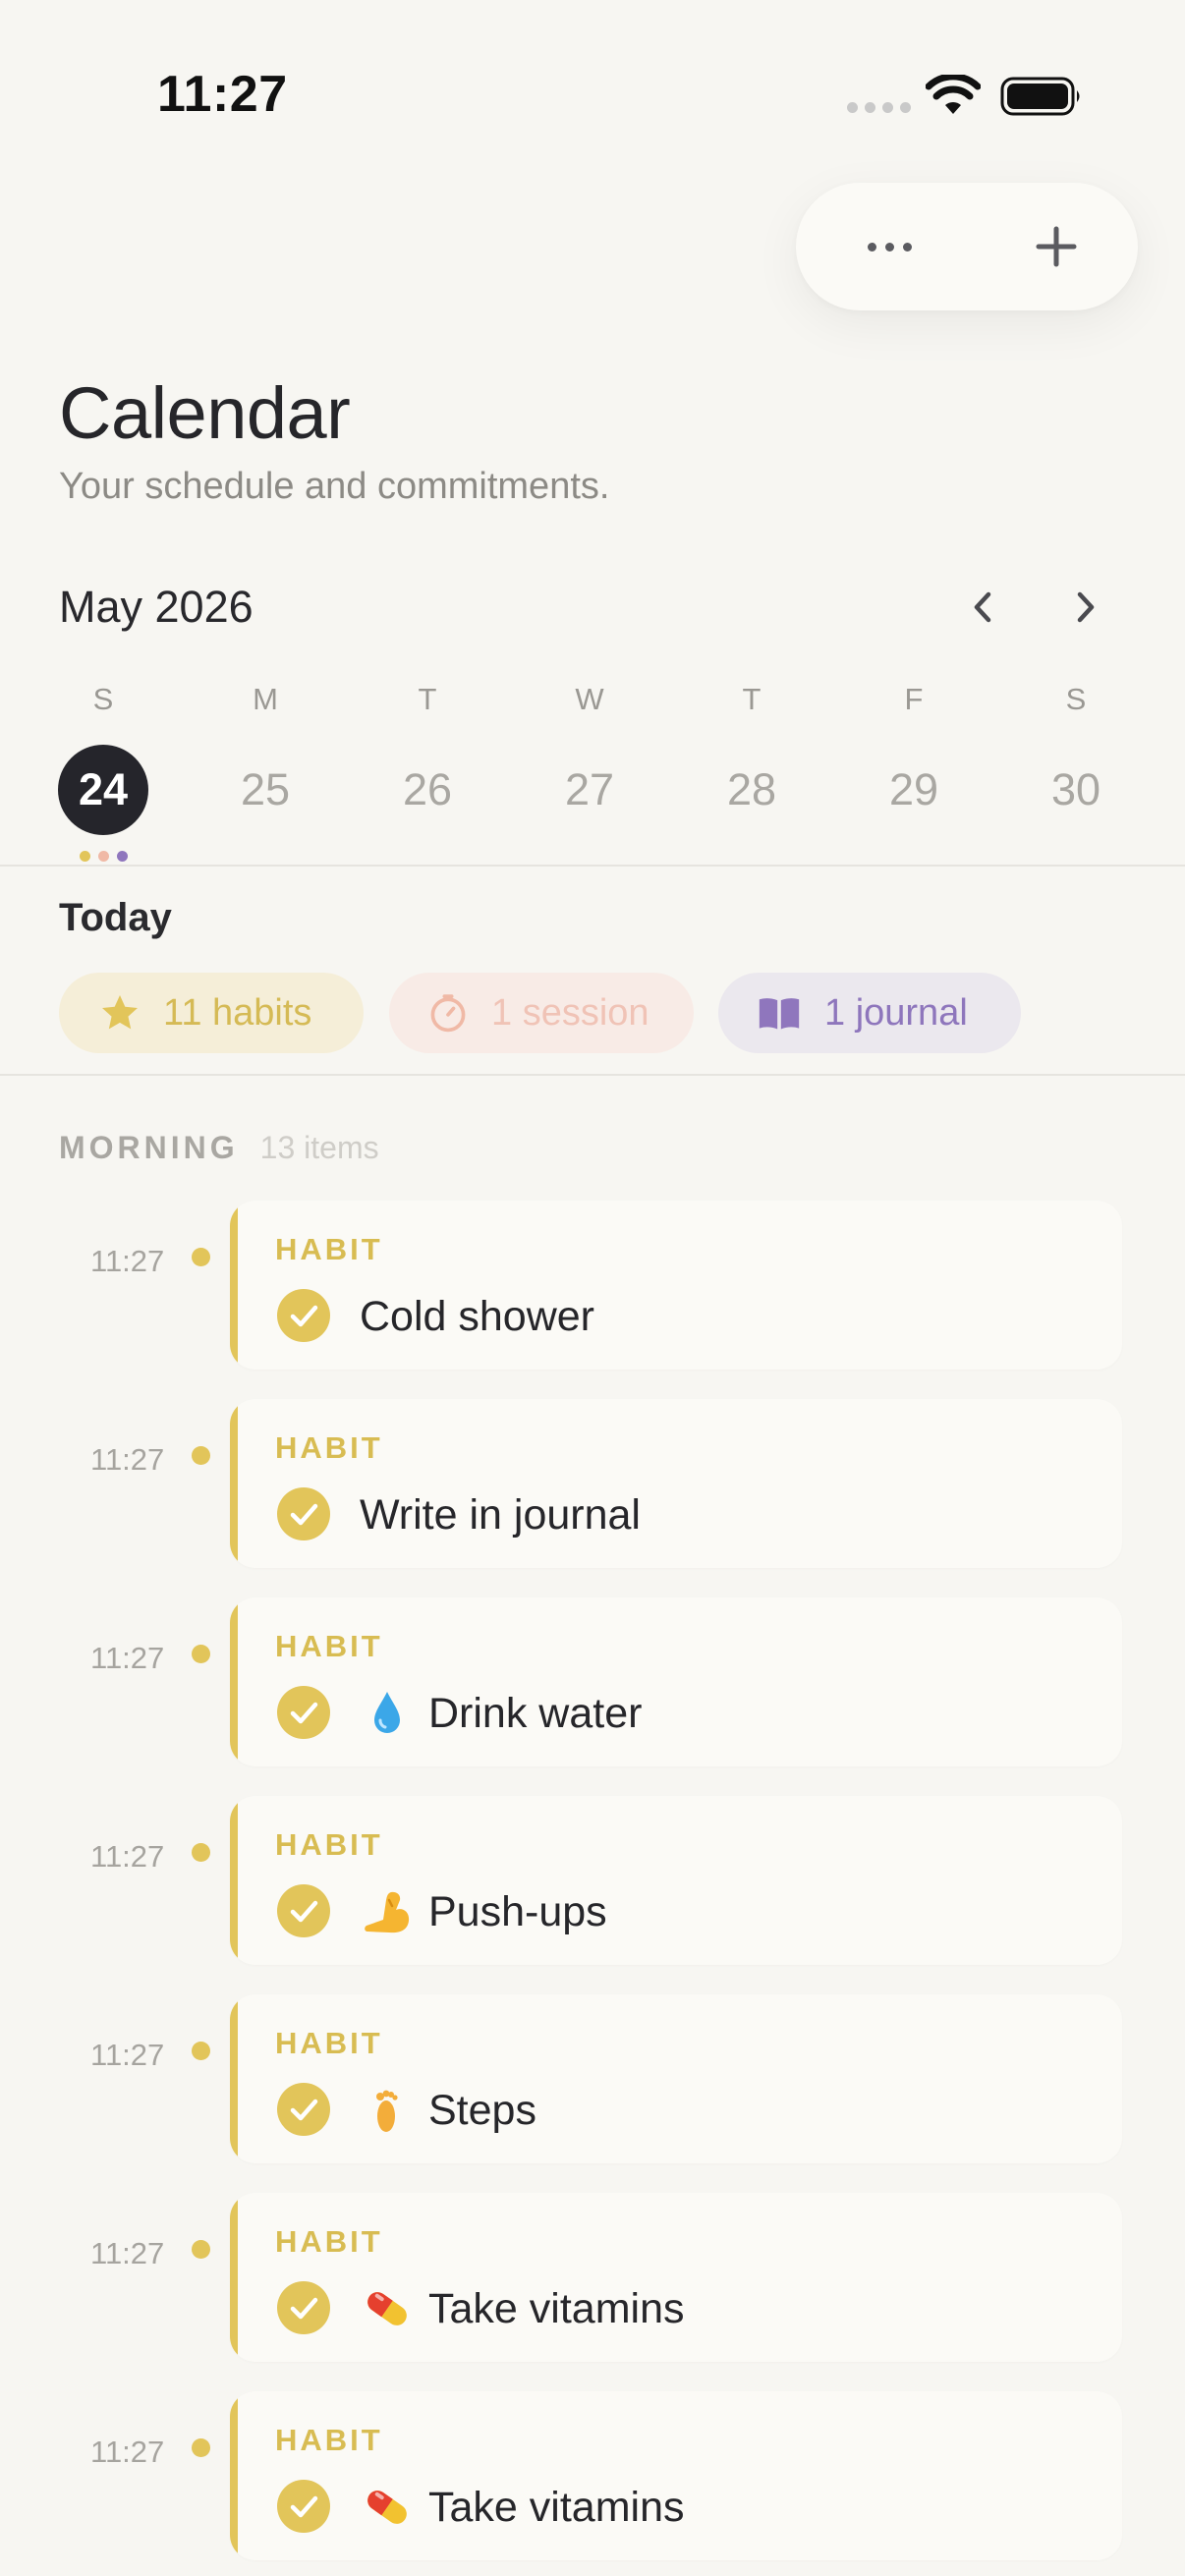 This screenshot has width=1185, height=2576. I want to click on journal-count-label: 1 journal, so click(896, 1012).